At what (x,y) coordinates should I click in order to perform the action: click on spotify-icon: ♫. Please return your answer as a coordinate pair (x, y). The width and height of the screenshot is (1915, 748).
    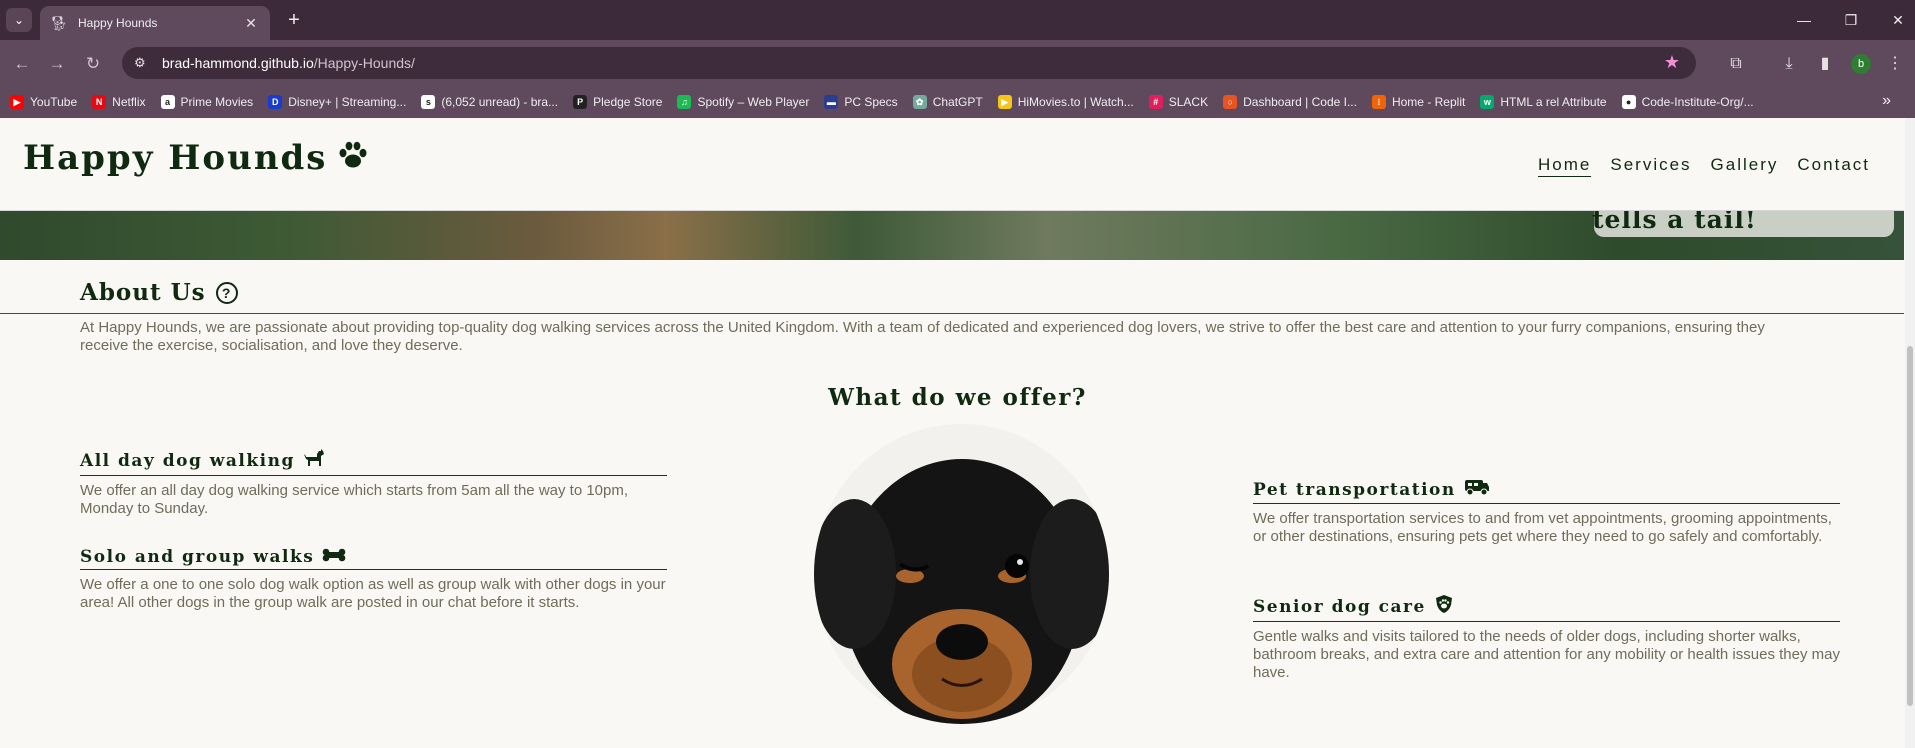
    Looking at the image, I should click on (684, 102).